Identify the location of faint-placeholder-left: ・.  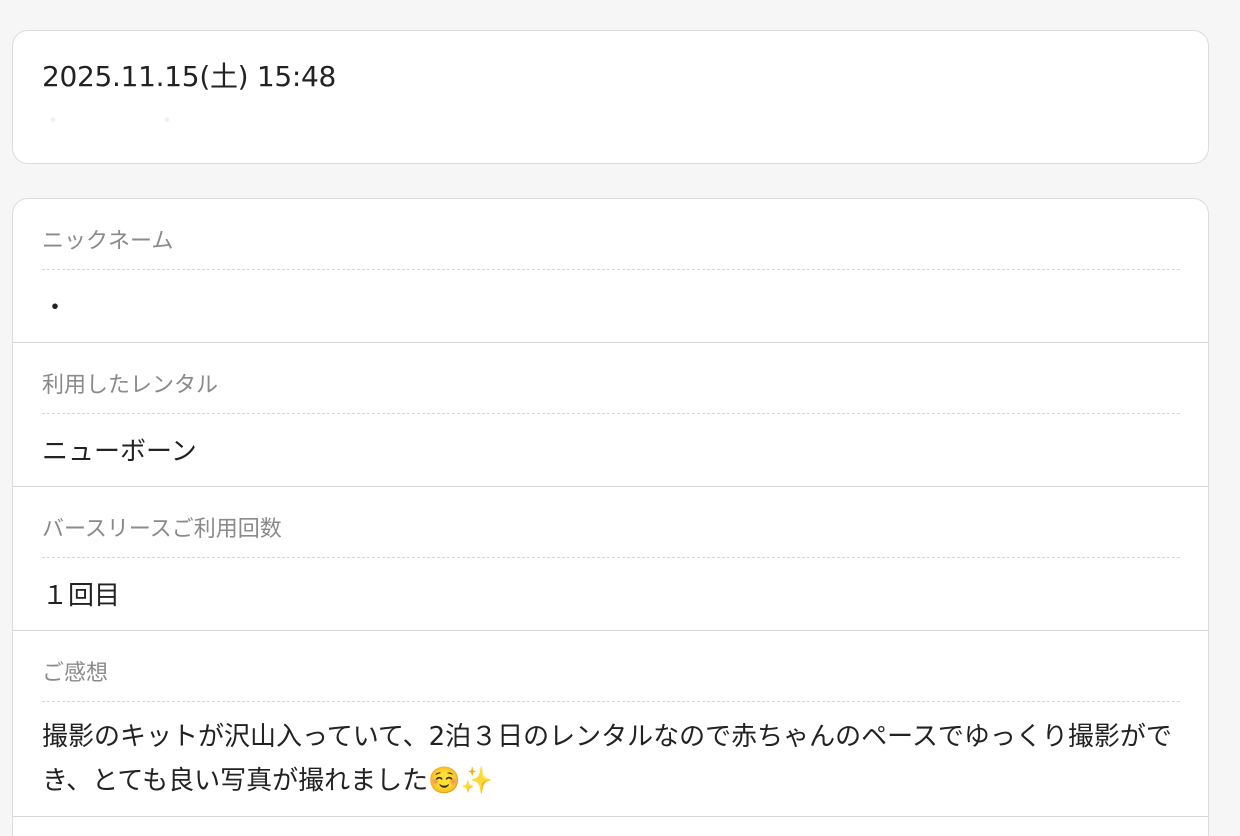
(53, 121).